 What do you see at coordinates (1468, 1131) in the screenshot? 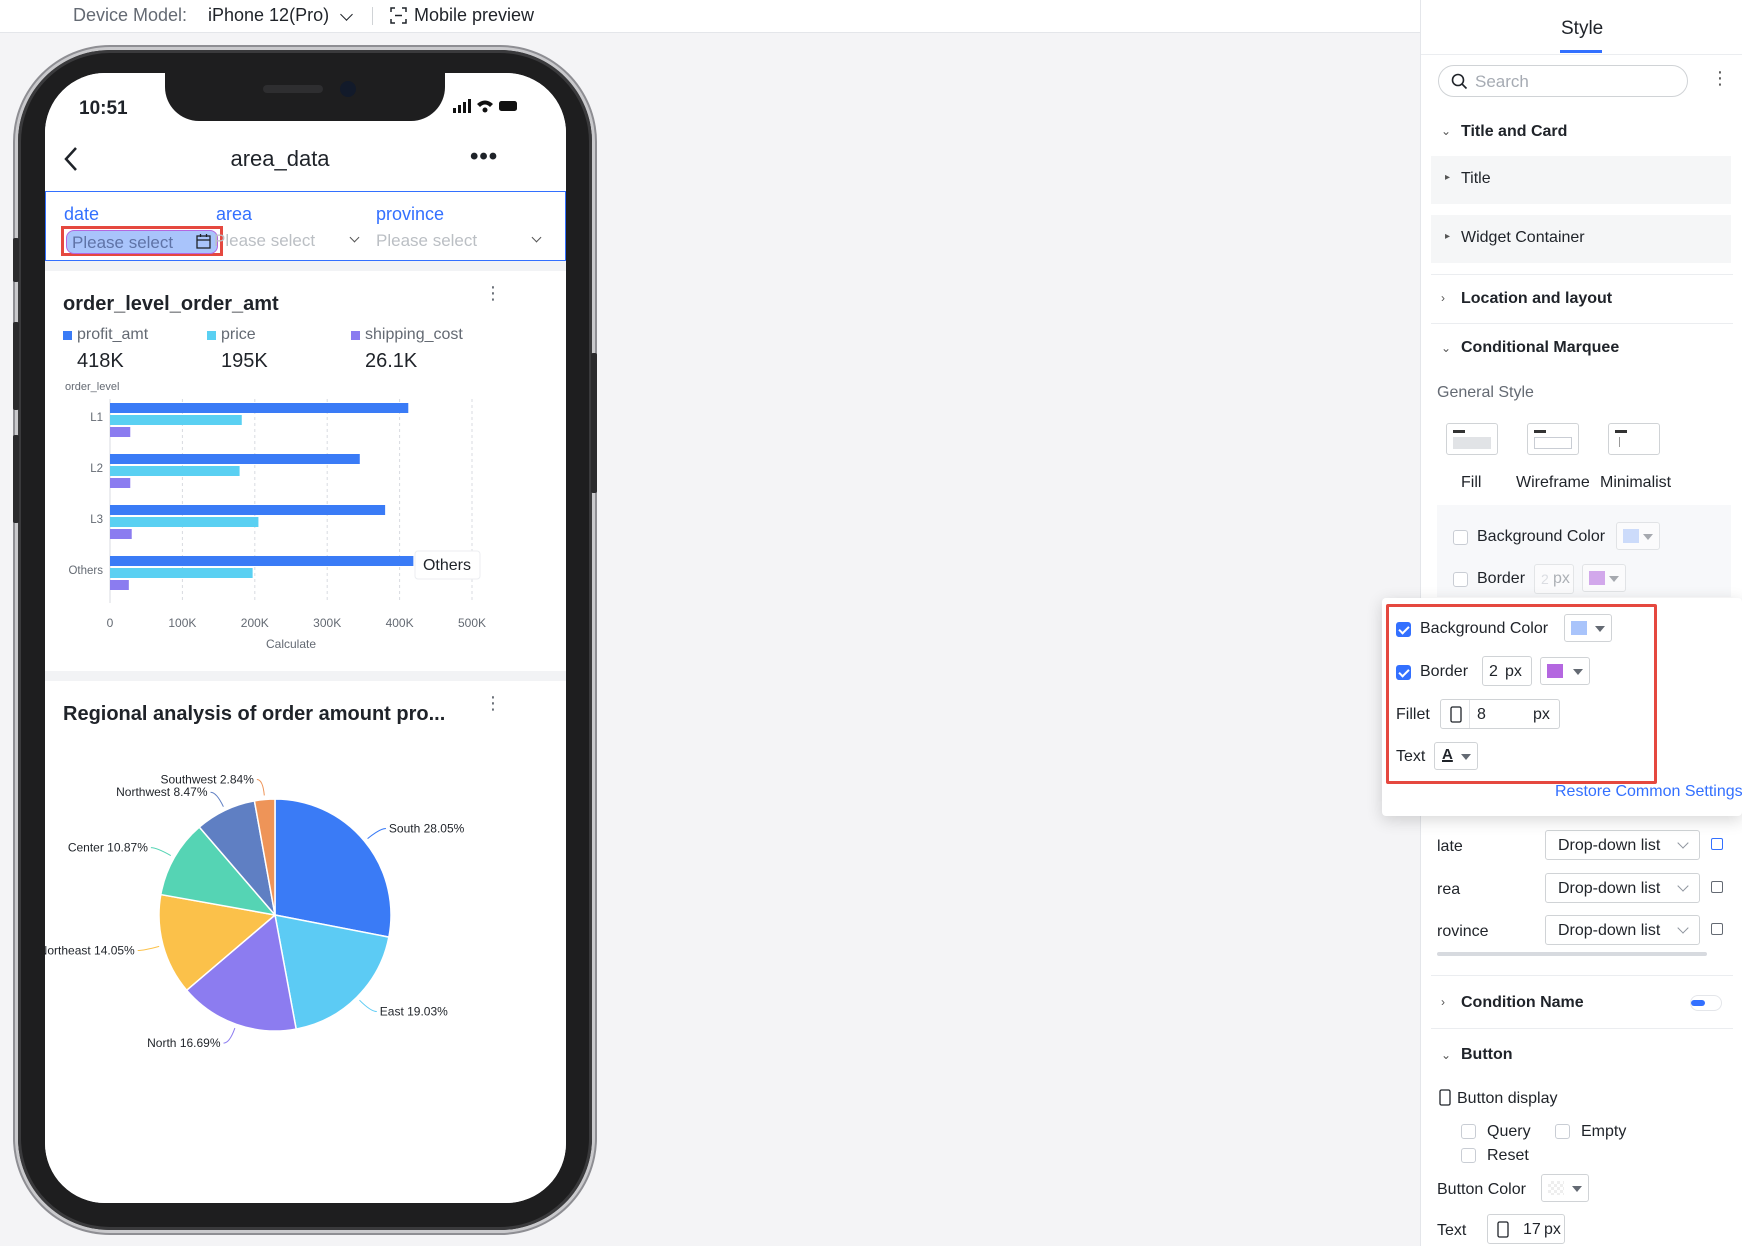
I see `query-checkbox` at bounding box center [1468, 1131].